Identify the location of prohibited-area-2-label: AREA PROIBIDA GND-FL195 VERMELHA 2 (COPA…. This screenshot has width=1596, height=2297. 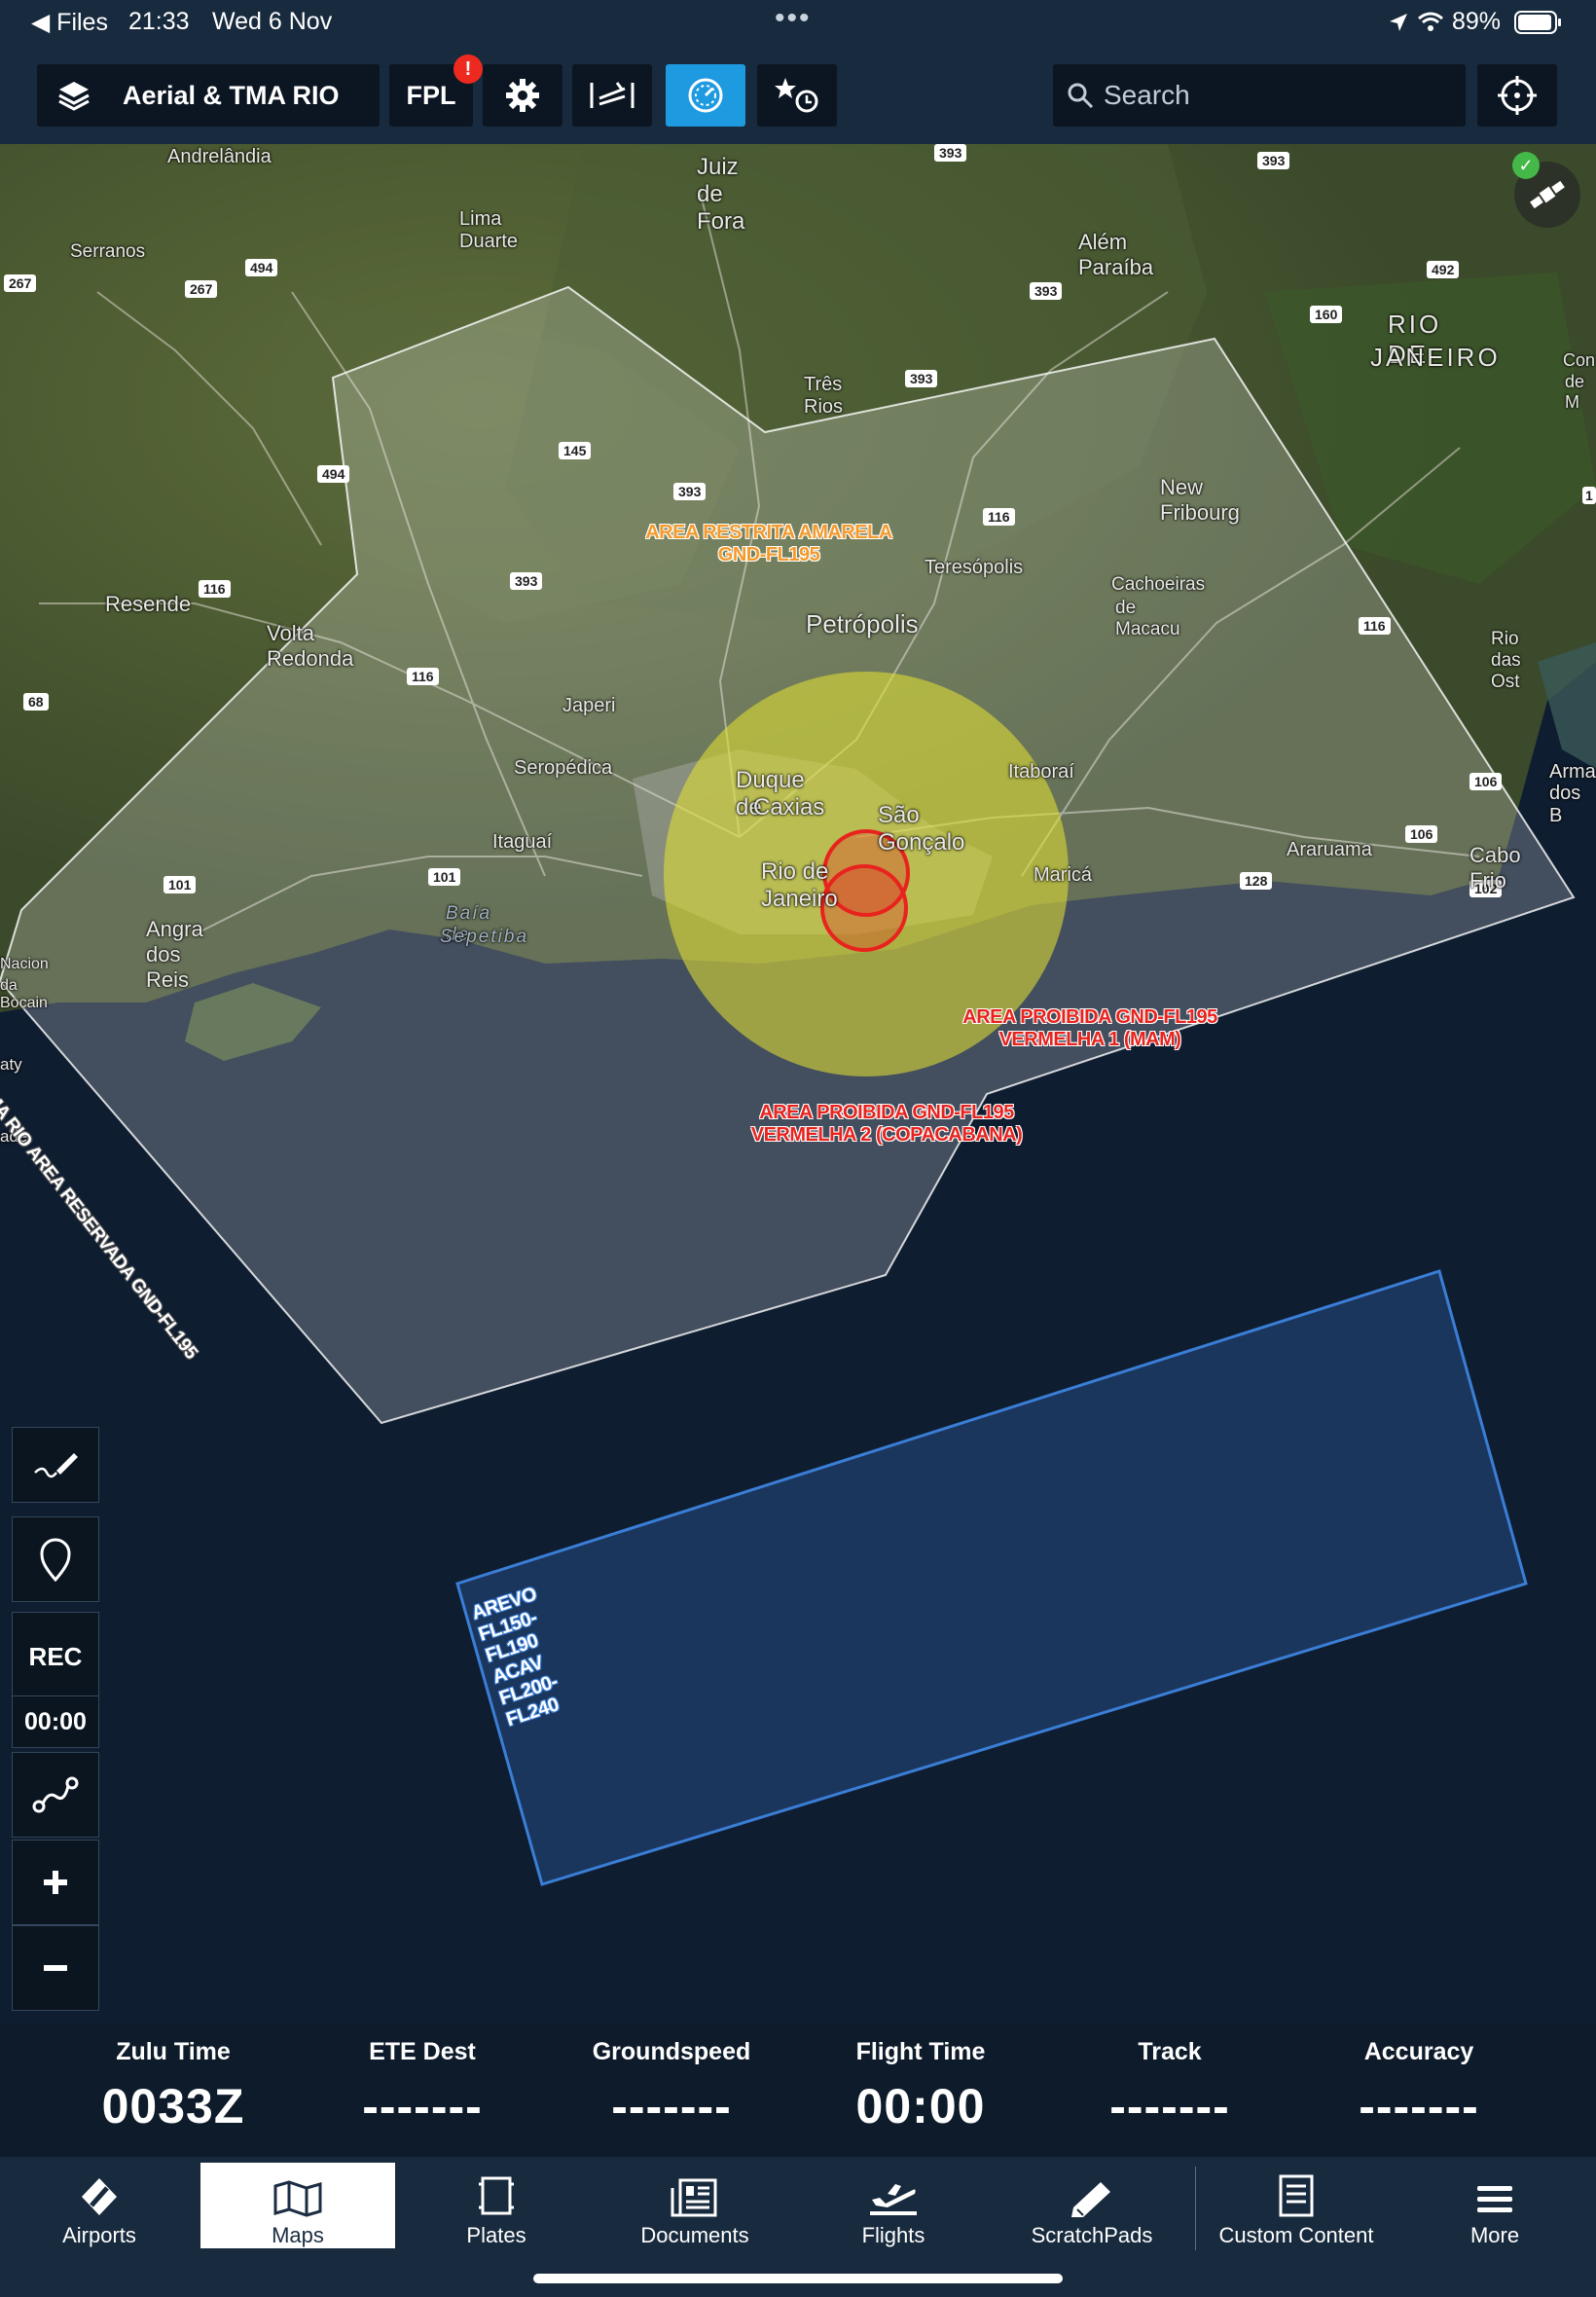
(886, 1124).